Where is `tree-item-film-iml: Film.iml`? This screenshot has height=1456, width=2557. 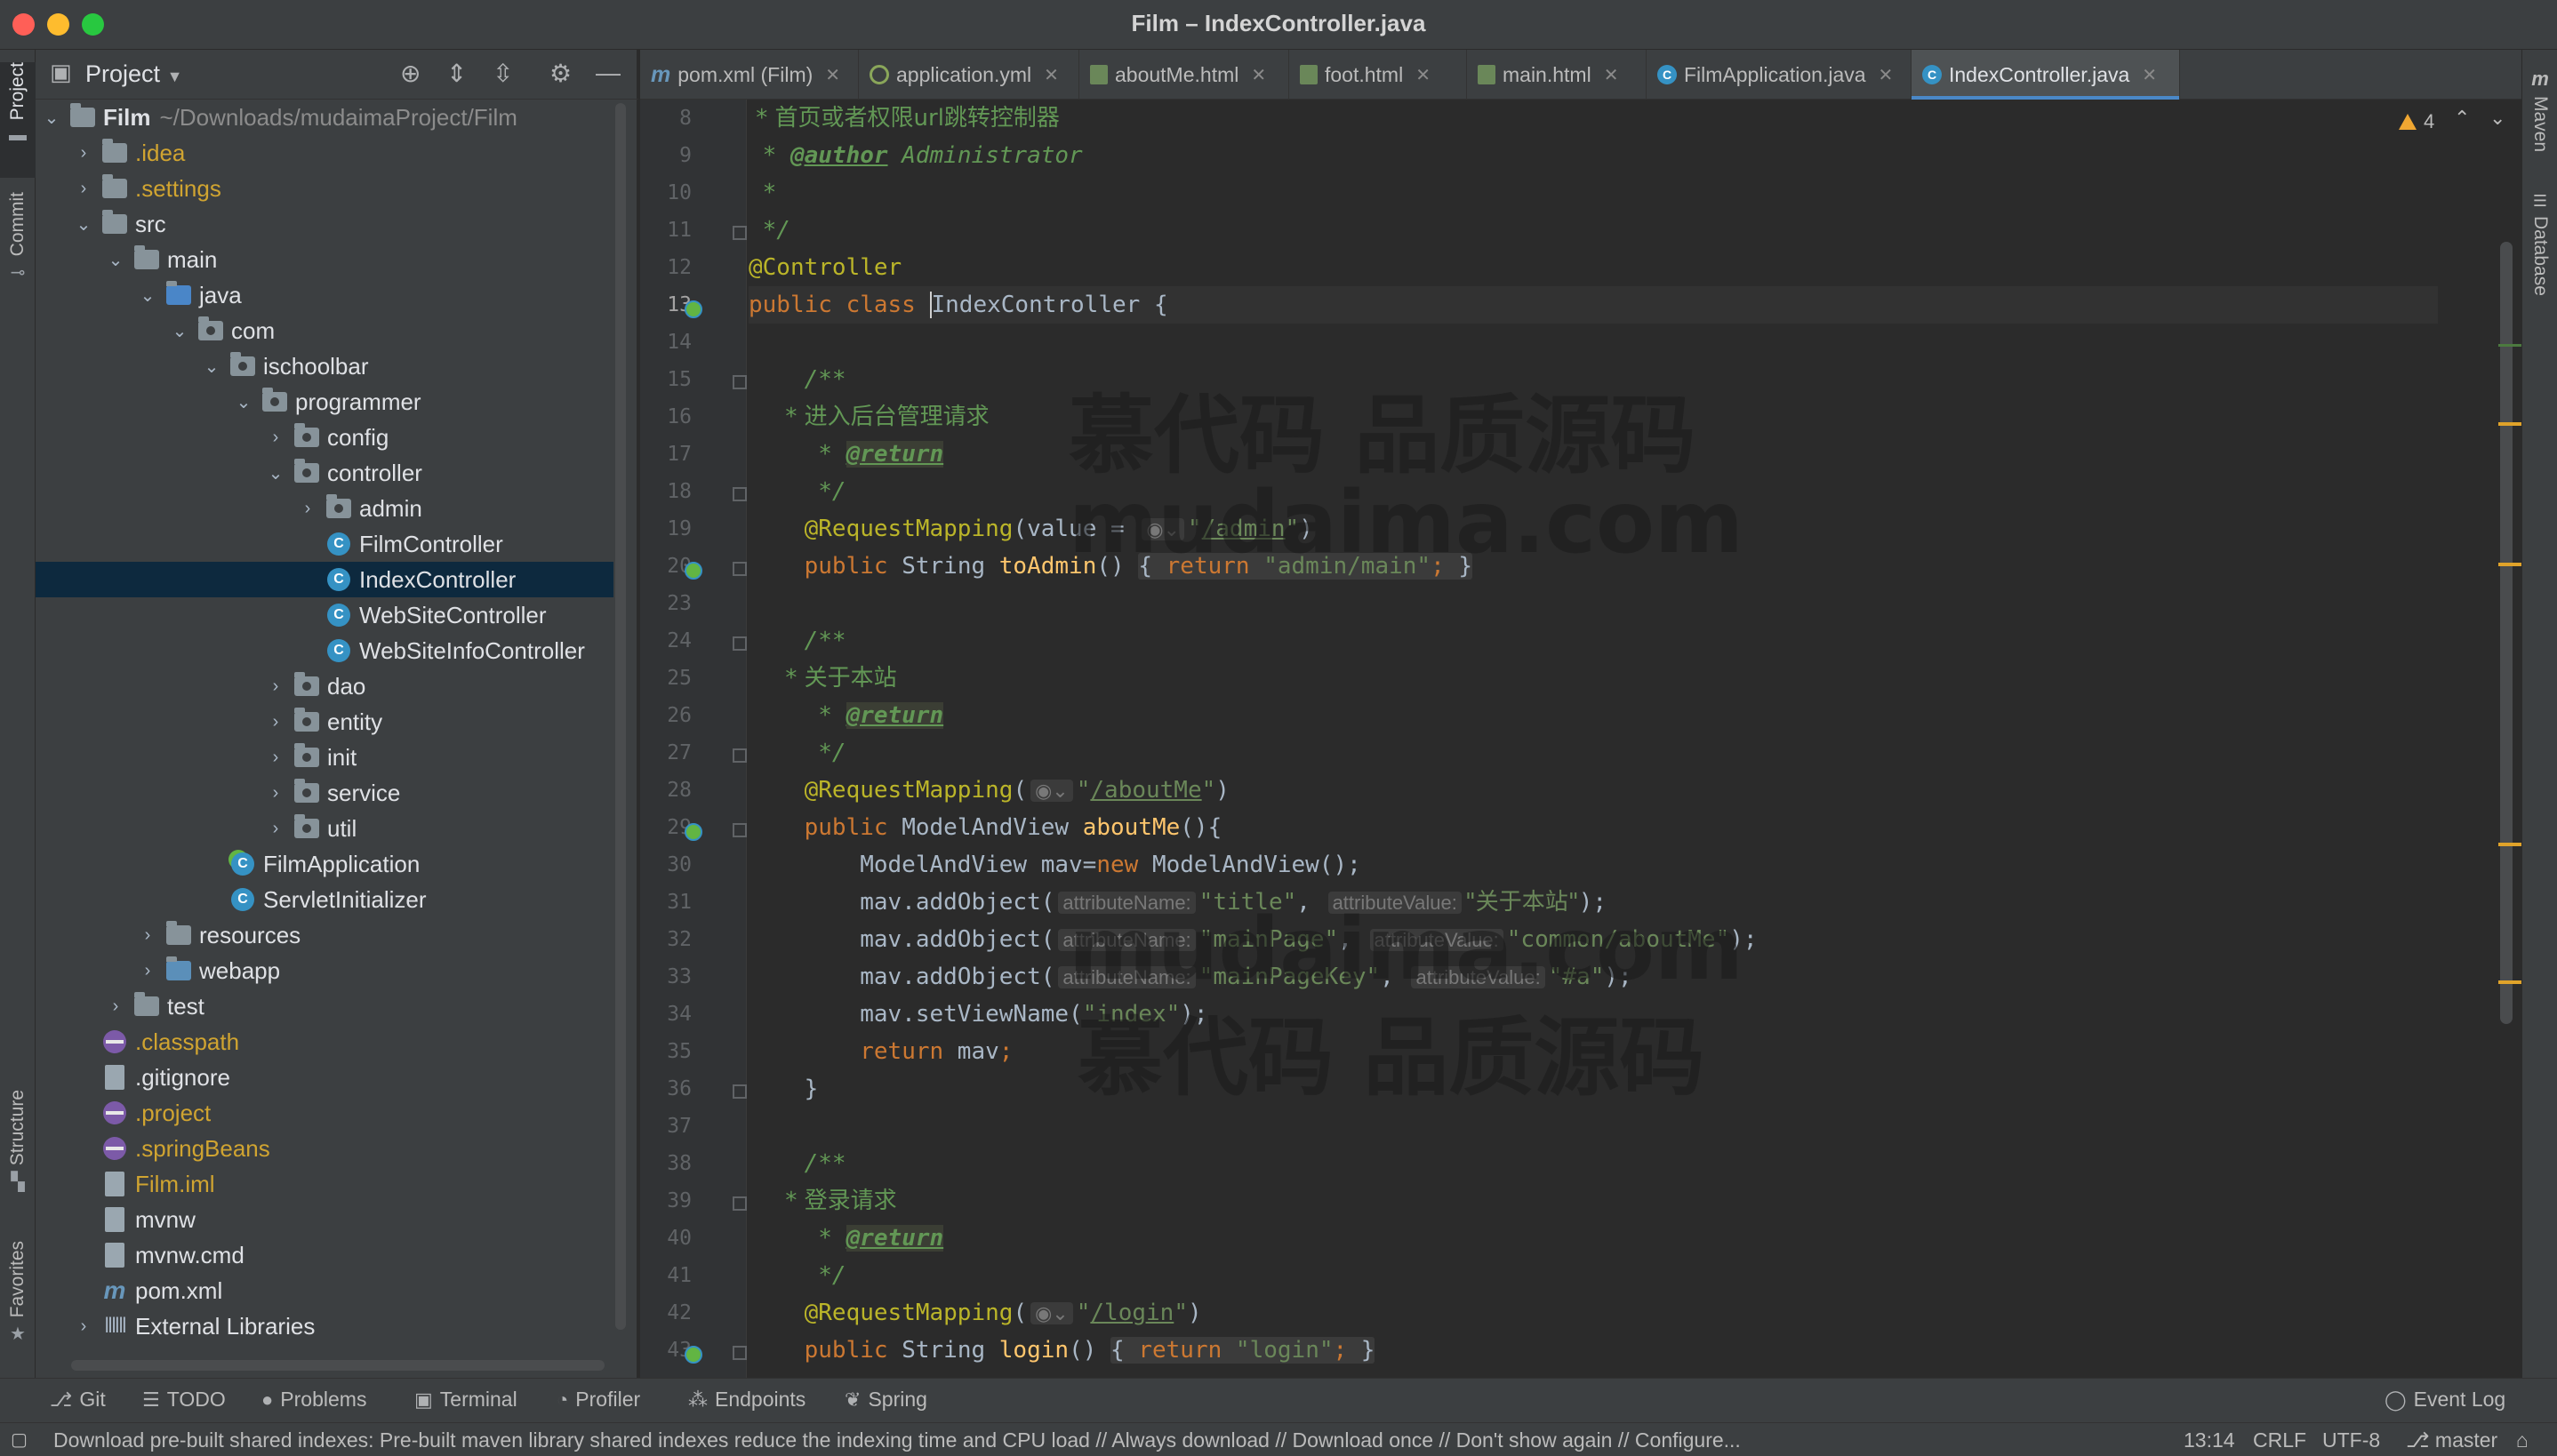
tree-item-film-iml: Film.iml is located at coordinates (324, 1184).